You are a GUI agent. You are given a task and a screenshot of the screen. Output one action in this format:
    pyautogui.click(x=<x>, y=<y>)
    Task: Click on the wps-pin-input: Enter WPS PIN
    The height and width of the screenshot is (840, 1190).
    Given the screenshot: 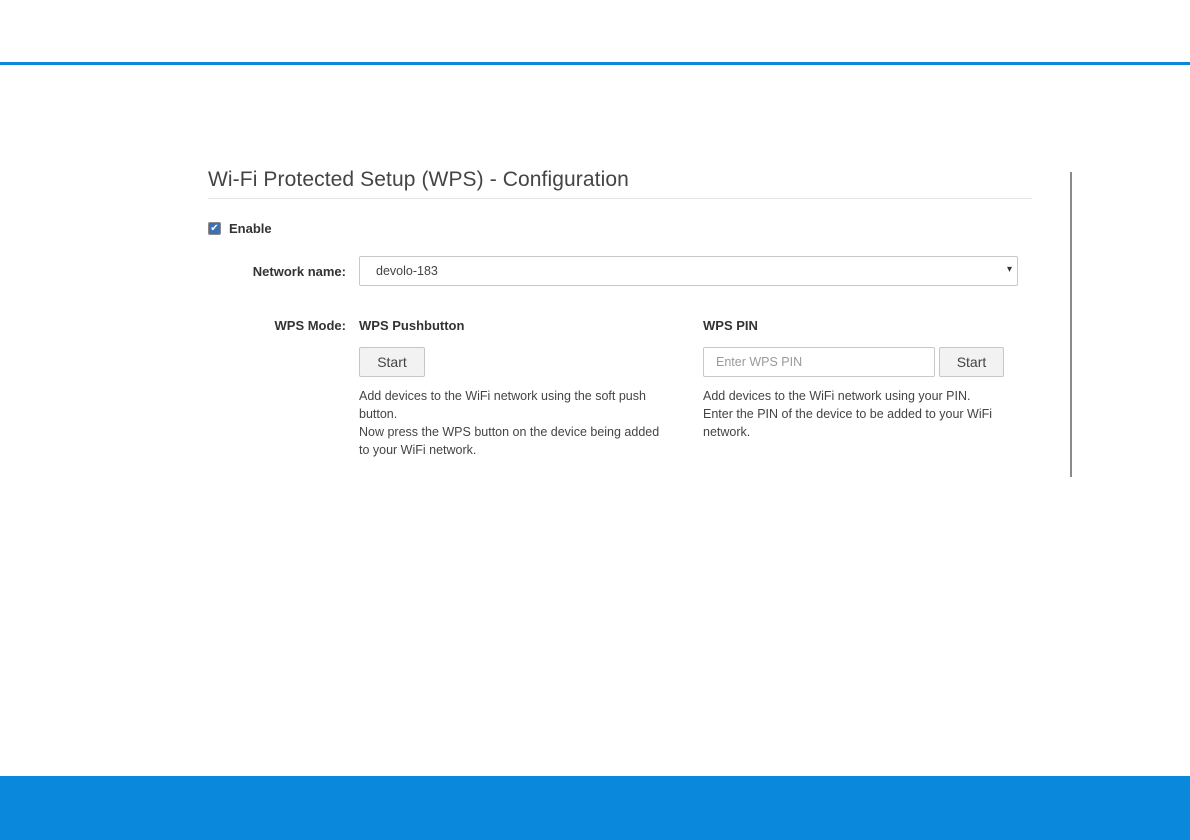 What is the action you would take?
    pyautogui.click(x=819, y=362)
    